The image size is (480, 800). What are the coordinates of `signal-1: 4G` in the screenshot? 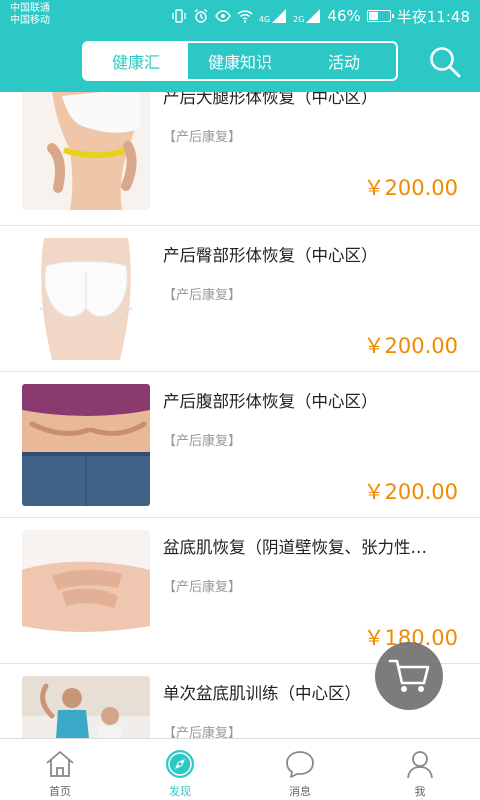 It's located at (273, 16).